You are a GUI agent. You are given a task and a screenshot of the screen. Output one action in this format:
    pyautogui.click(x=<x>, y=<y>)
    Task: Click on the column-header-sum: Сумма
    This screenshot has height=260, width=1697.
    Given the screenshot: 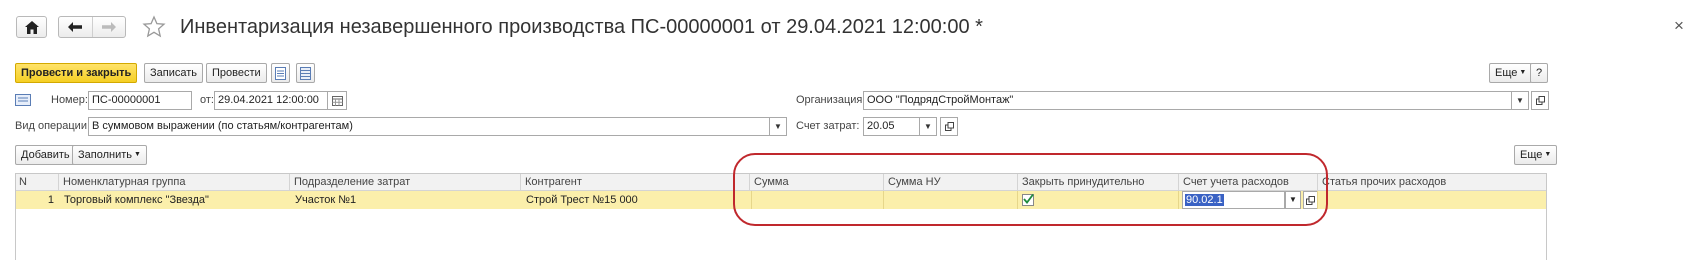 What is the action you would take?
    pyautogui.click(x=816, y=182)
    